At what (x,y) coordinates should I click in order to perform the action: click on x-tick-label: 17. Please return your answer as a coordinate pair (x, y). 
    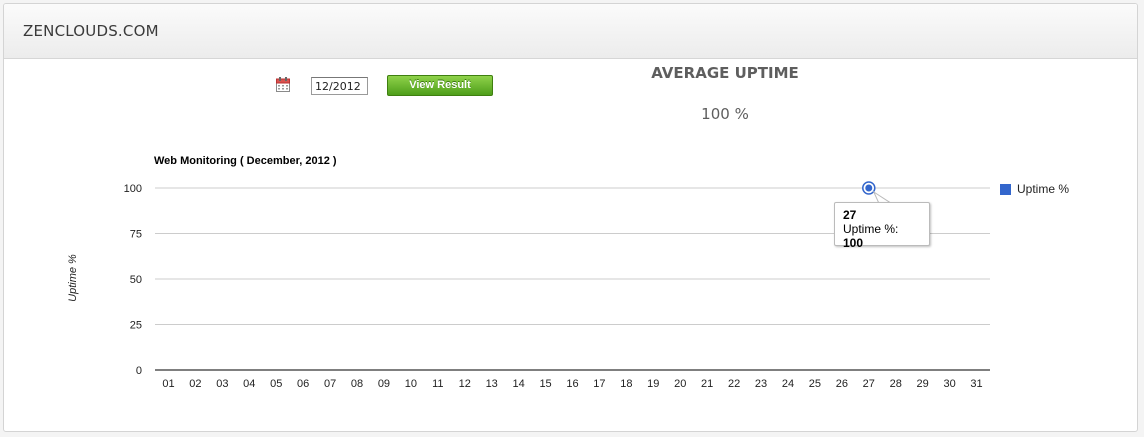
    Looking at the image, I should click on (599, 384).